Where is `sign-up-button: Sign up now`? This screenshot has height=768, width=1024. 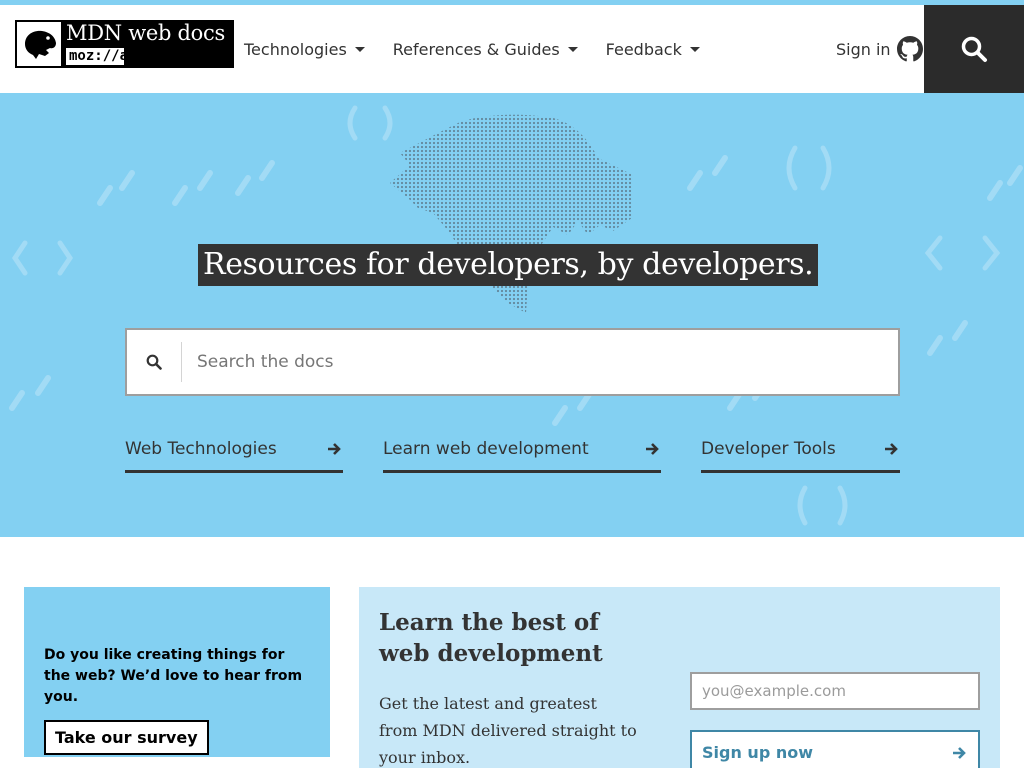
sign-up-button: Sign up now is located at coordinates (835, 749).